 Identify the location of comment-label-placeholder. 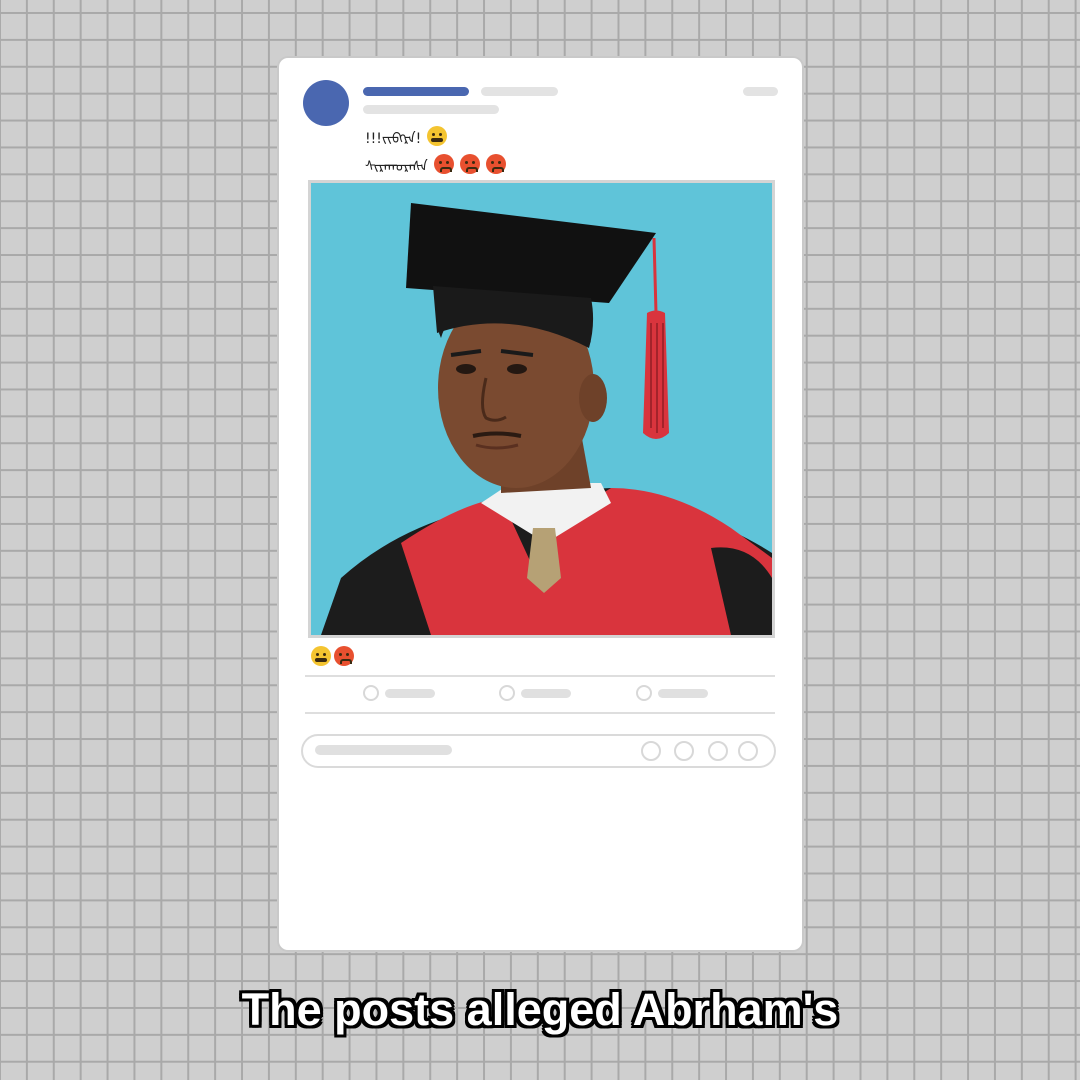
(546, 693).